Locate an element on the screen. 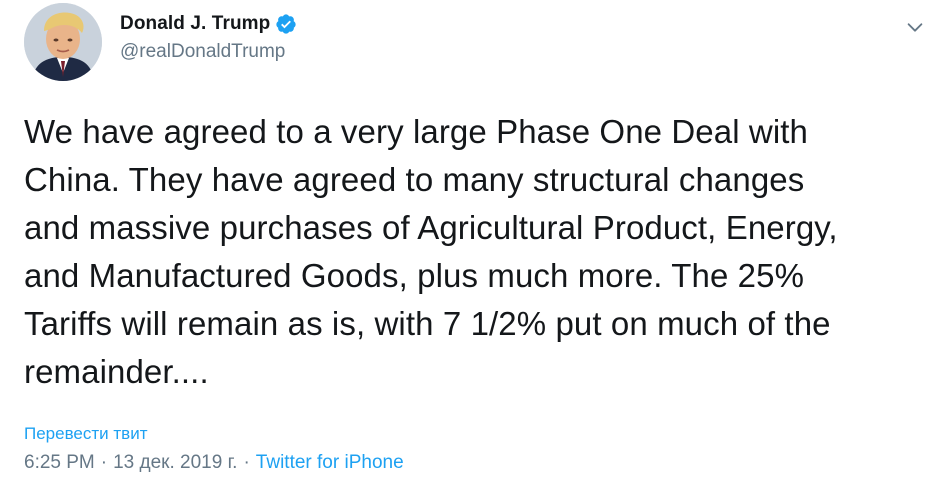 The image size is (948, 494). user-handle: @realDonaldTrump is located at coordinates (208, 52).